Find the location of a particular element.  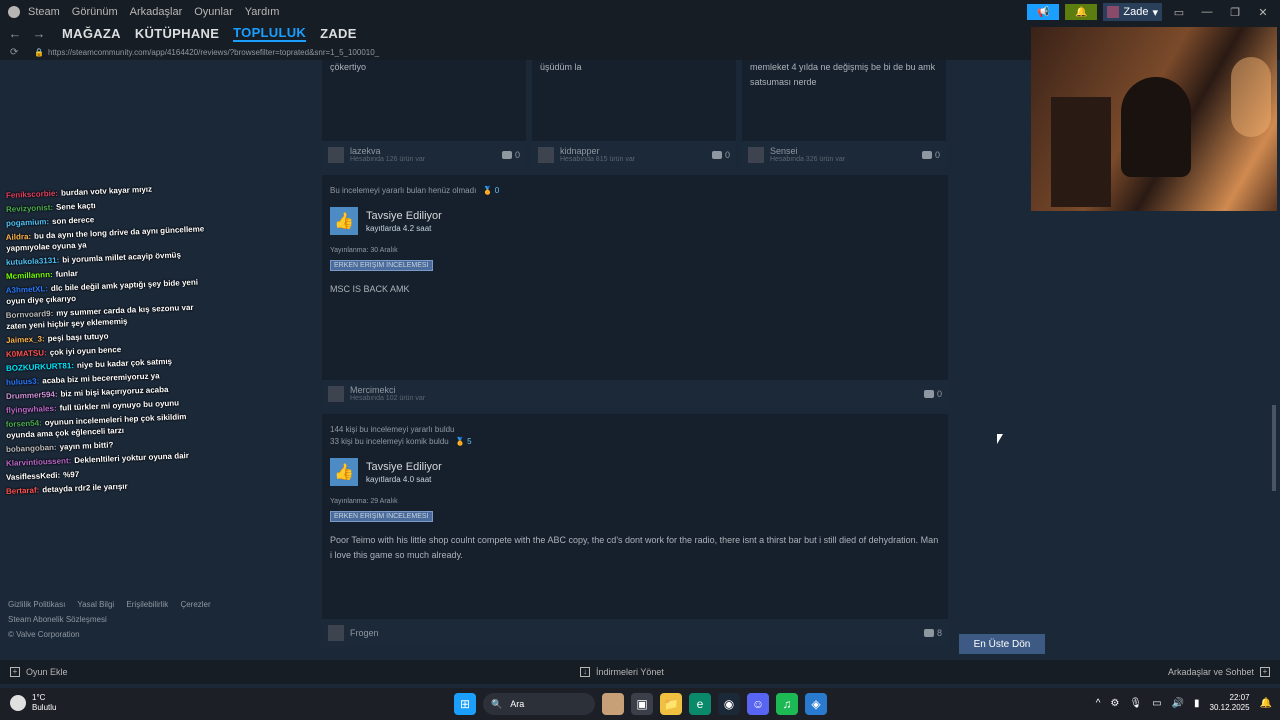

page-scrollbar is located at coordinates (1274, 448).